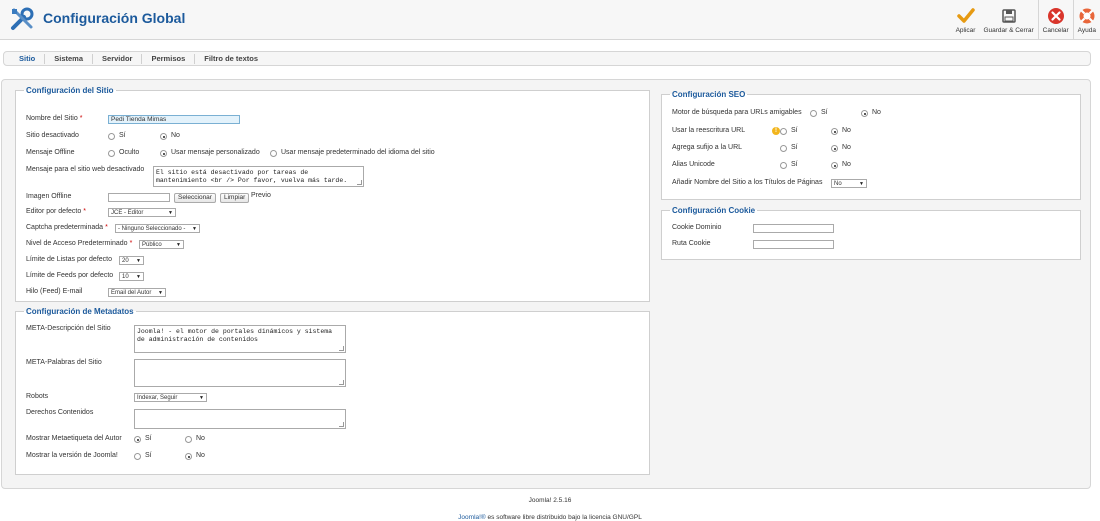 The height and width of the screenshot is (521, 1100). What do you see at coordinates (231, 59) in the screenshot?
I see `tab-text-filters: Filtro de textos` at bounding box center [231, 59].